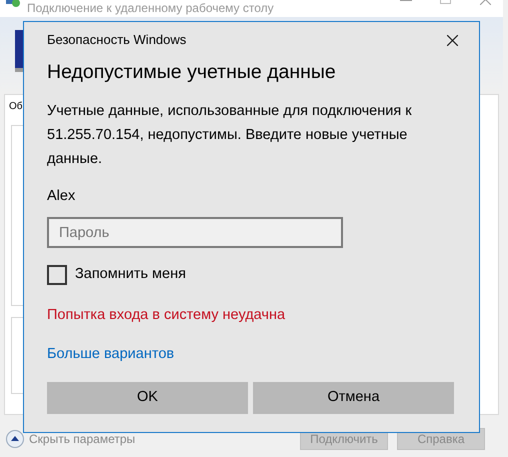  Describe the element at coordinates (230, 135) in the screenshot. I see `message-text: Учетные данные, использованные для подключения к 51.255.70.154, недопустимы. Введите новые учетные данные.` at that location.